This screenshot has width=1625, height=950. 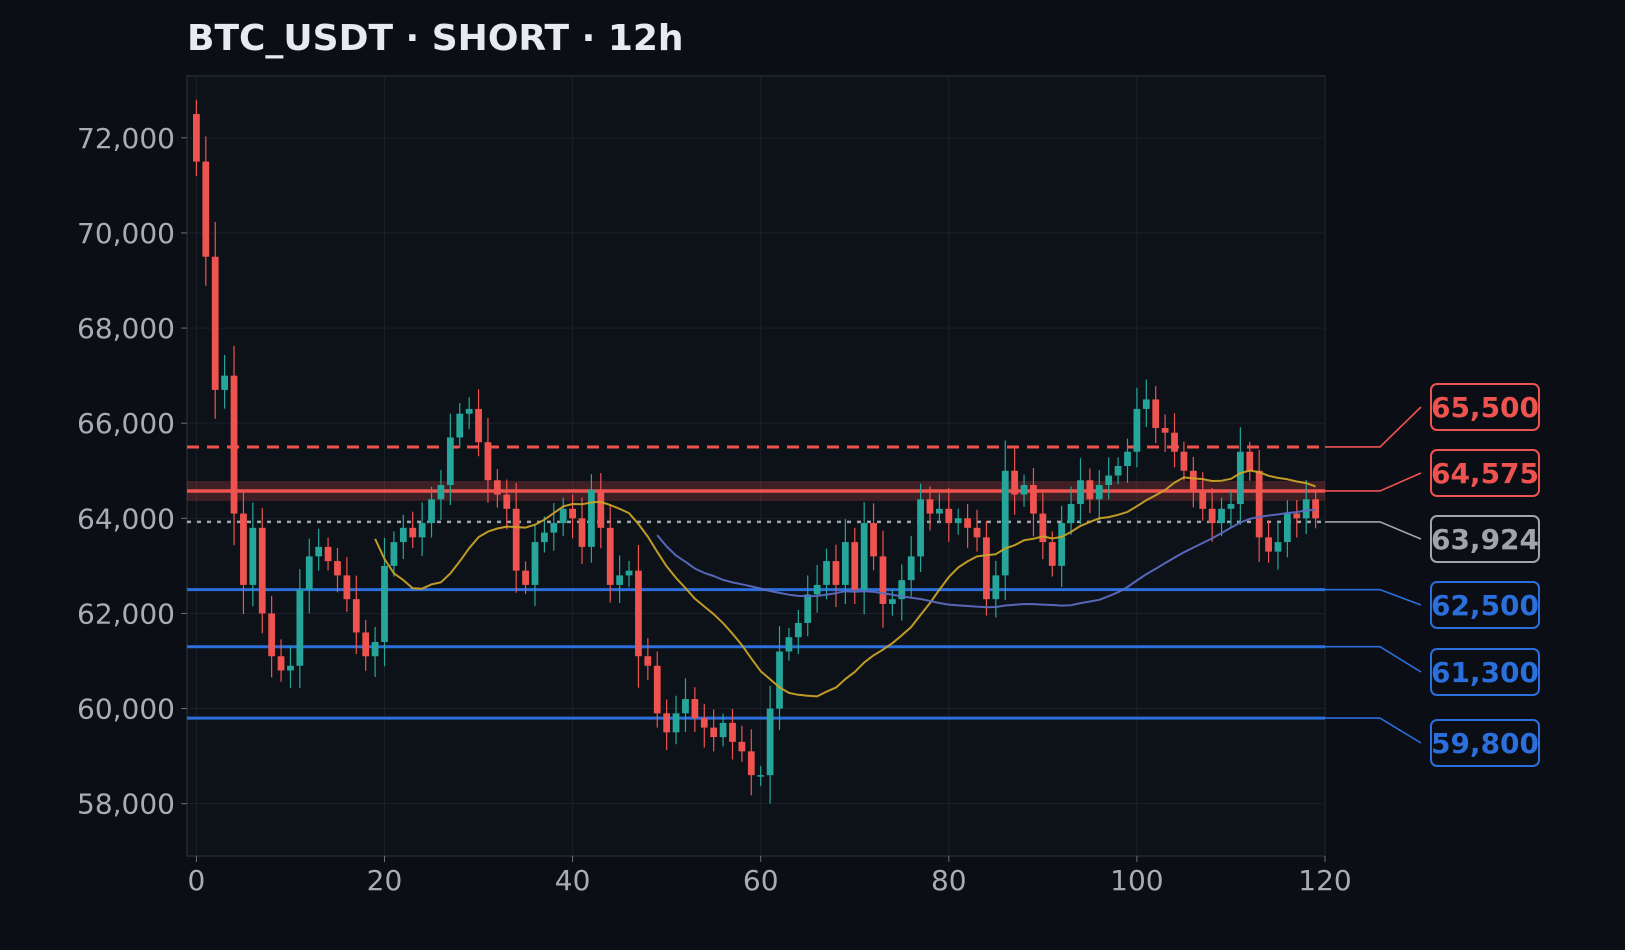 What do you see at coordinates (1485, 672) in the screenshot?
I see `price-tag-label: 61,300` at bounding box center [1485, 672].